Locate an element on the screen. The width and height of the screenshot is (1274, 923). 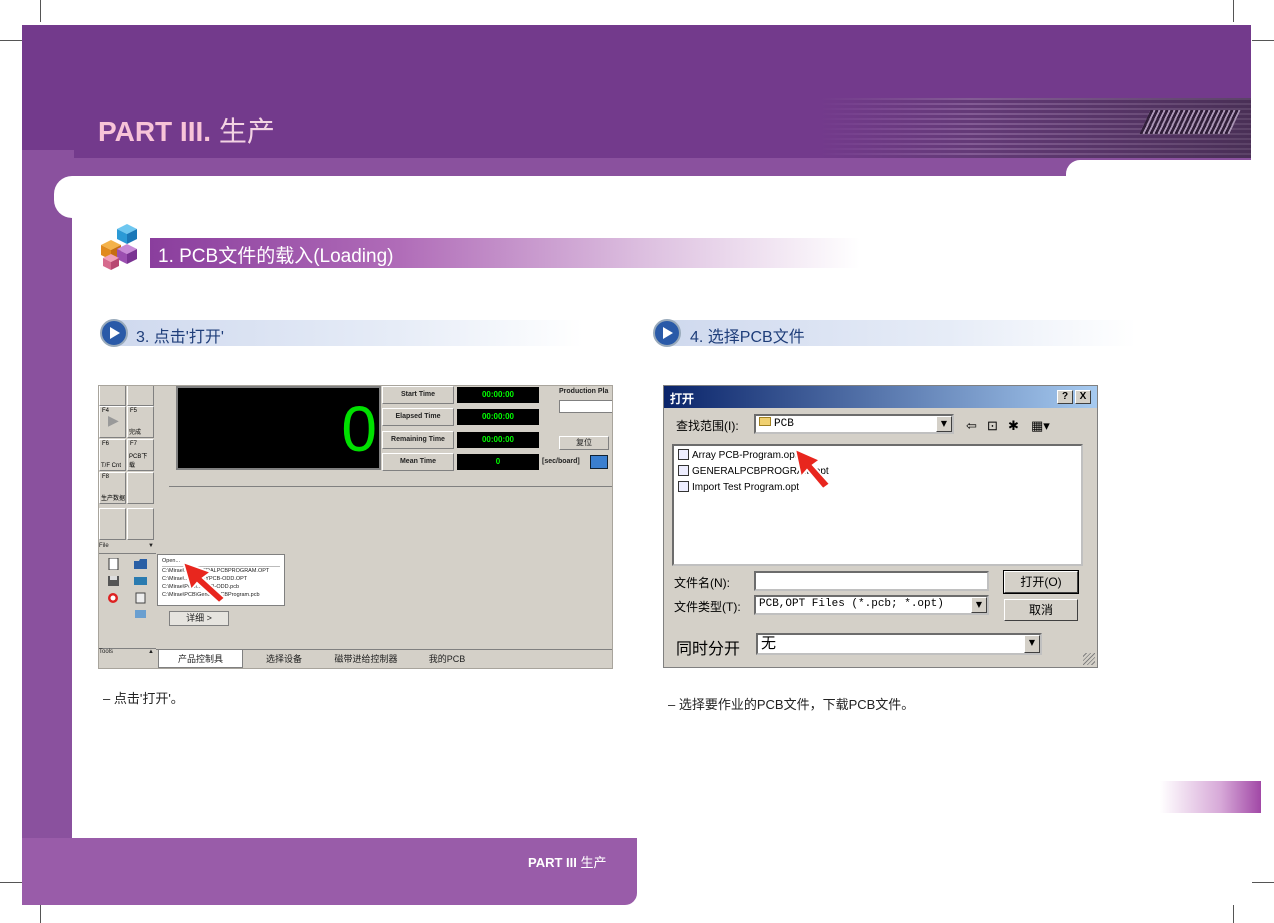
cubes-icon is located at coordinates (119, 247).